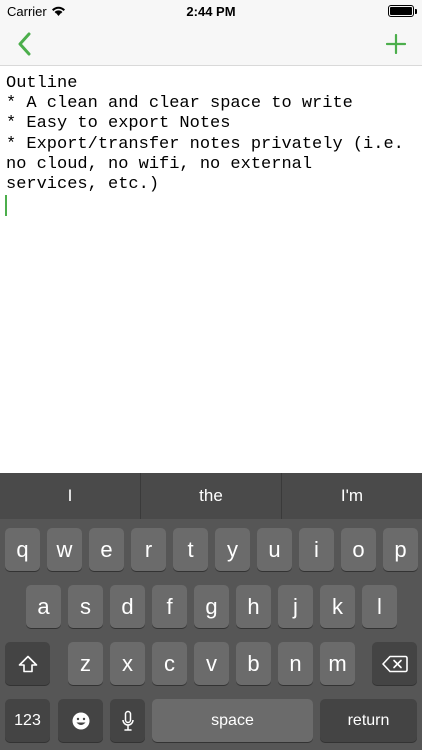  I want to click on delete-key, so click(394, 663).